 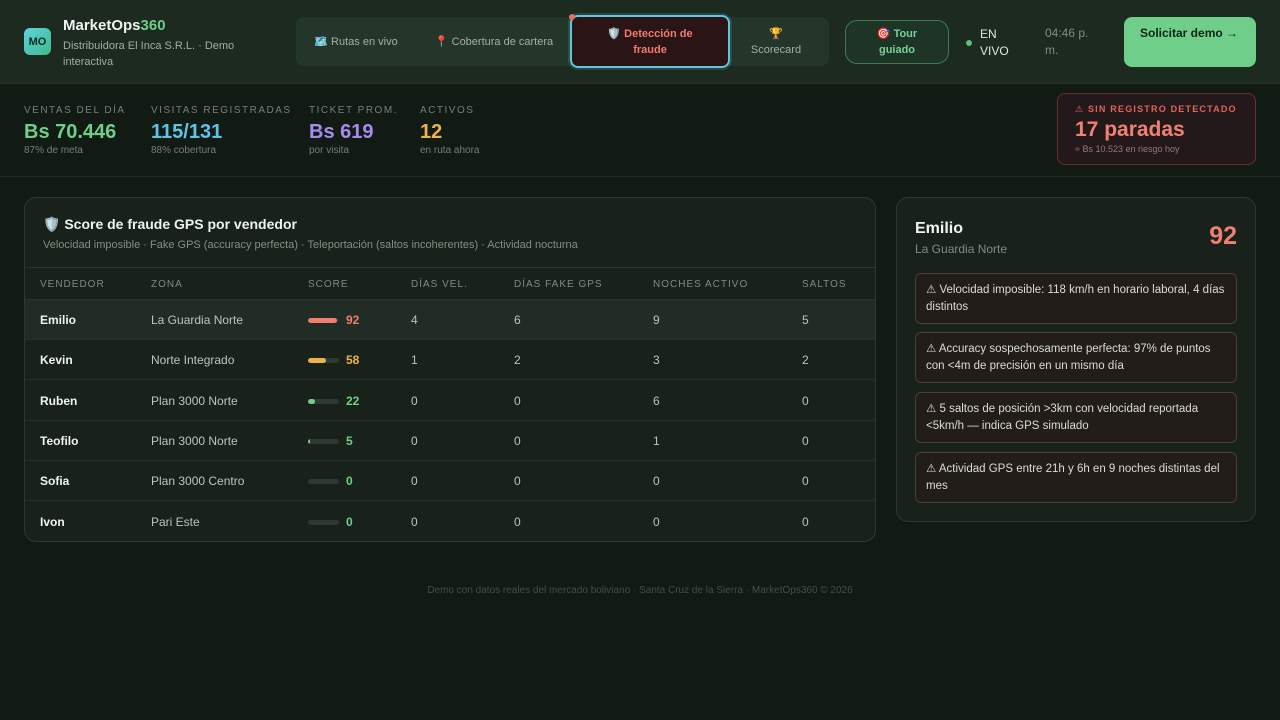 What do you see at coordinates (414, 320) in the screenshot?
I see `cell-dias-vel: 4` at bounding box center [414, 320].